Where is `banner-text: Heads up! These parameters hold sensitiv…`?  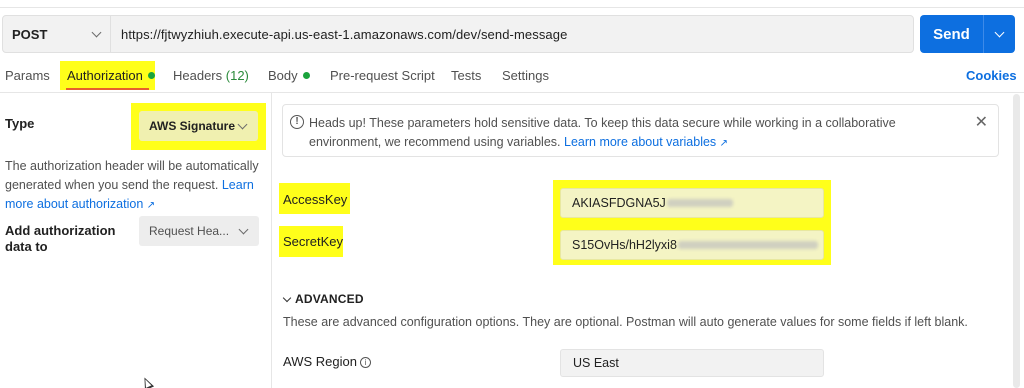
banner-text: Heads up! These parameters hold sensitiv… is located at coordinates (639, 133).